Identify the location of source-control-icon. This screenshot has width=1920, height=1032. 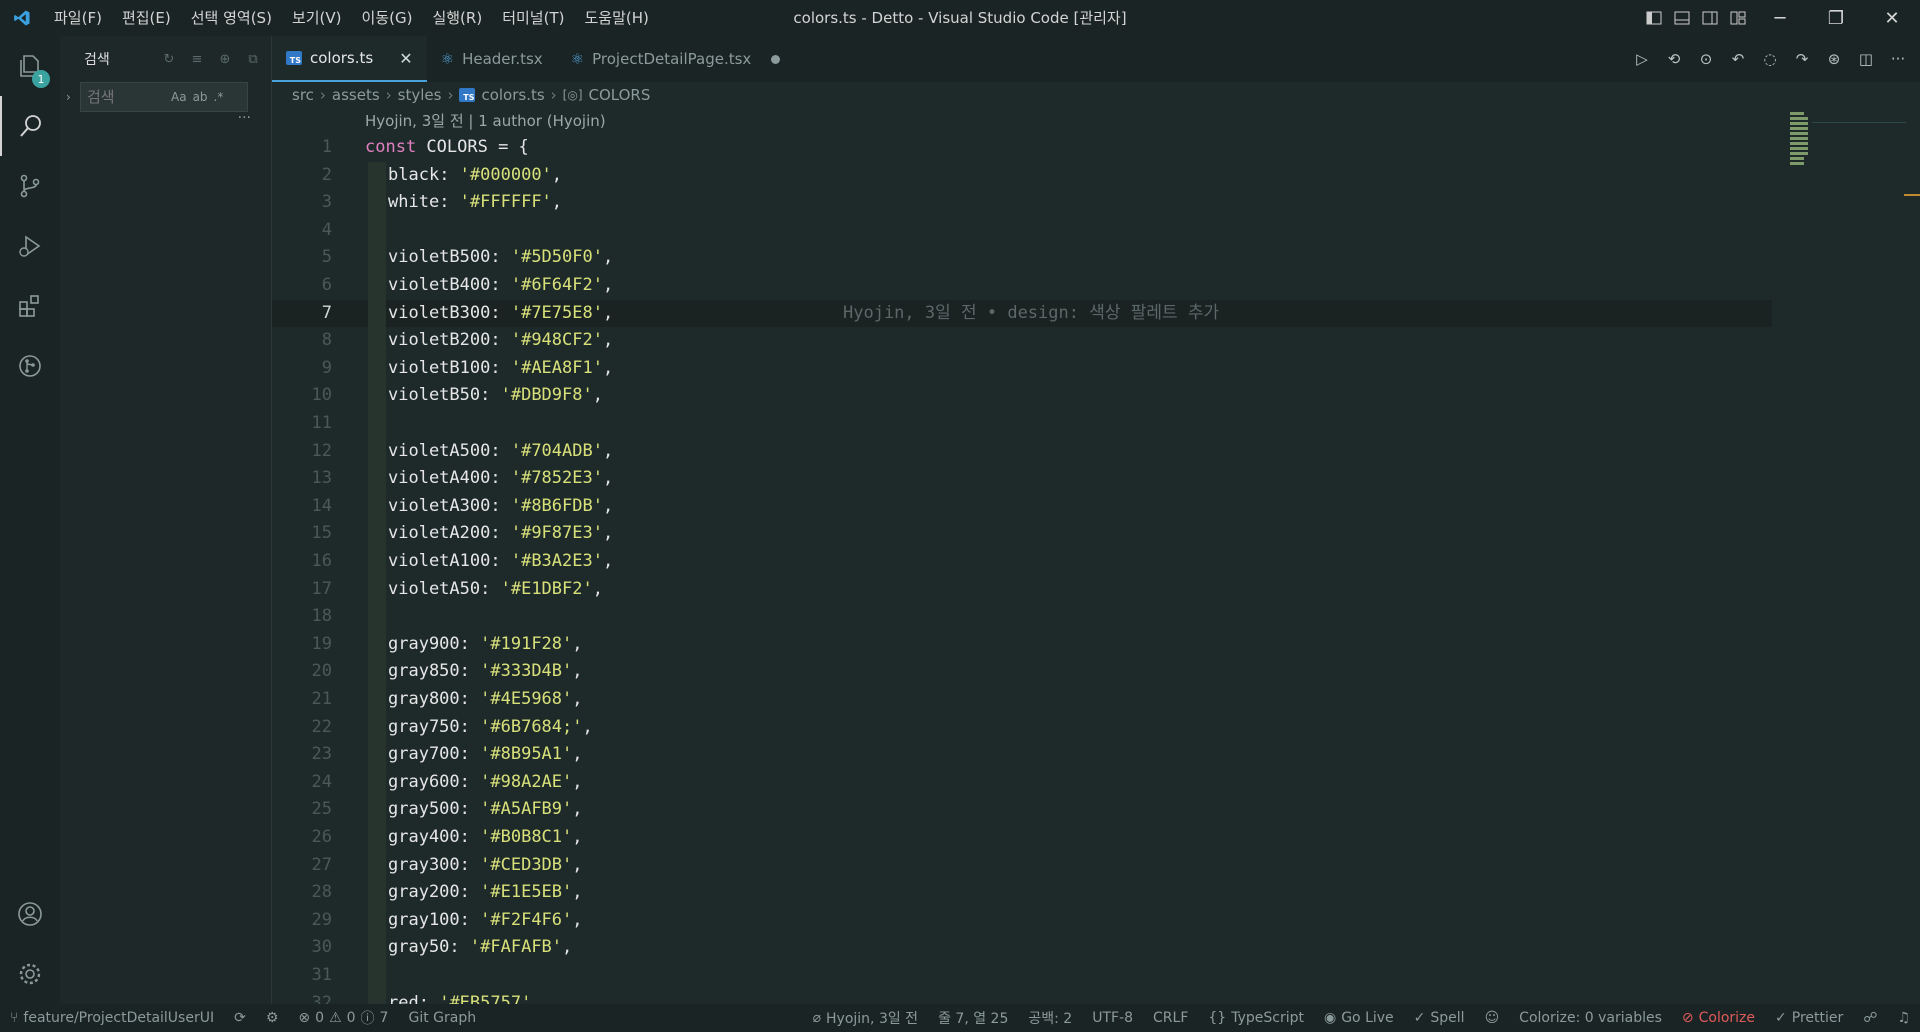
(30, 186).